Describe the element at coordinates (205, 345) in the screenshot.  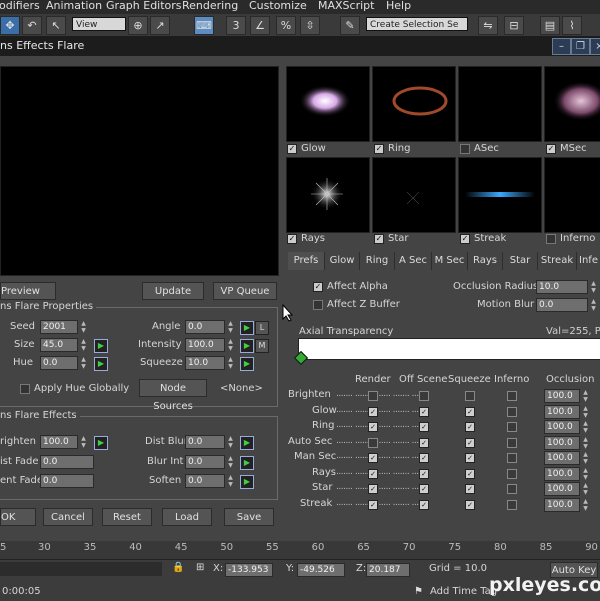
I see `intensity-field: 100.0` at that location.